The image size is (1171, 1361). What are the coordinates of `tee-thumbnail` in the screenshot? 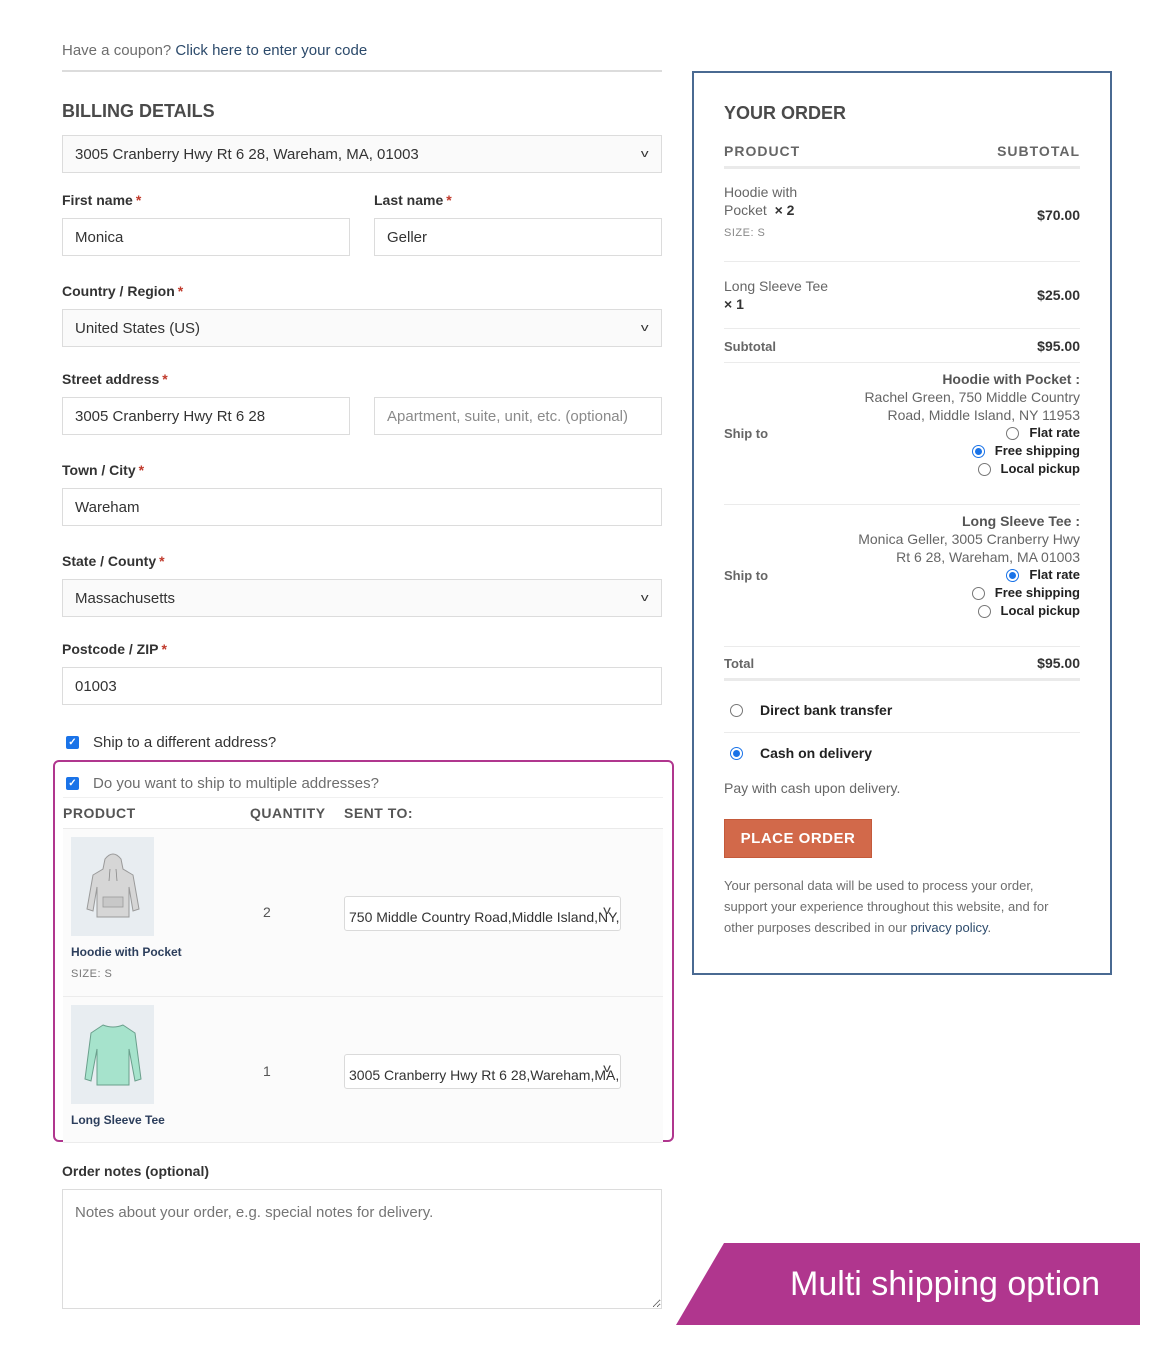 It's located at (112, 1054).